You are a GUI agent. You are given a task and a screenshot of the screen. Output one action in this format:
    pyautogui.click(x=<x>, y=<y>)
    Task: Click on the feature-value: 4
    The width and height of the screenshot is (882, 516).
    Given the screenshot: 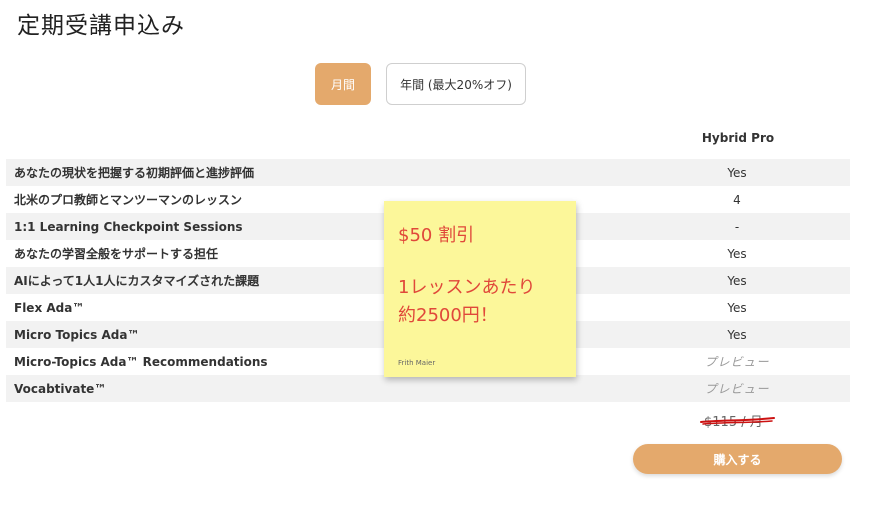 What is the action you would take?
    pyautogui.click(x=737, y=199)
    